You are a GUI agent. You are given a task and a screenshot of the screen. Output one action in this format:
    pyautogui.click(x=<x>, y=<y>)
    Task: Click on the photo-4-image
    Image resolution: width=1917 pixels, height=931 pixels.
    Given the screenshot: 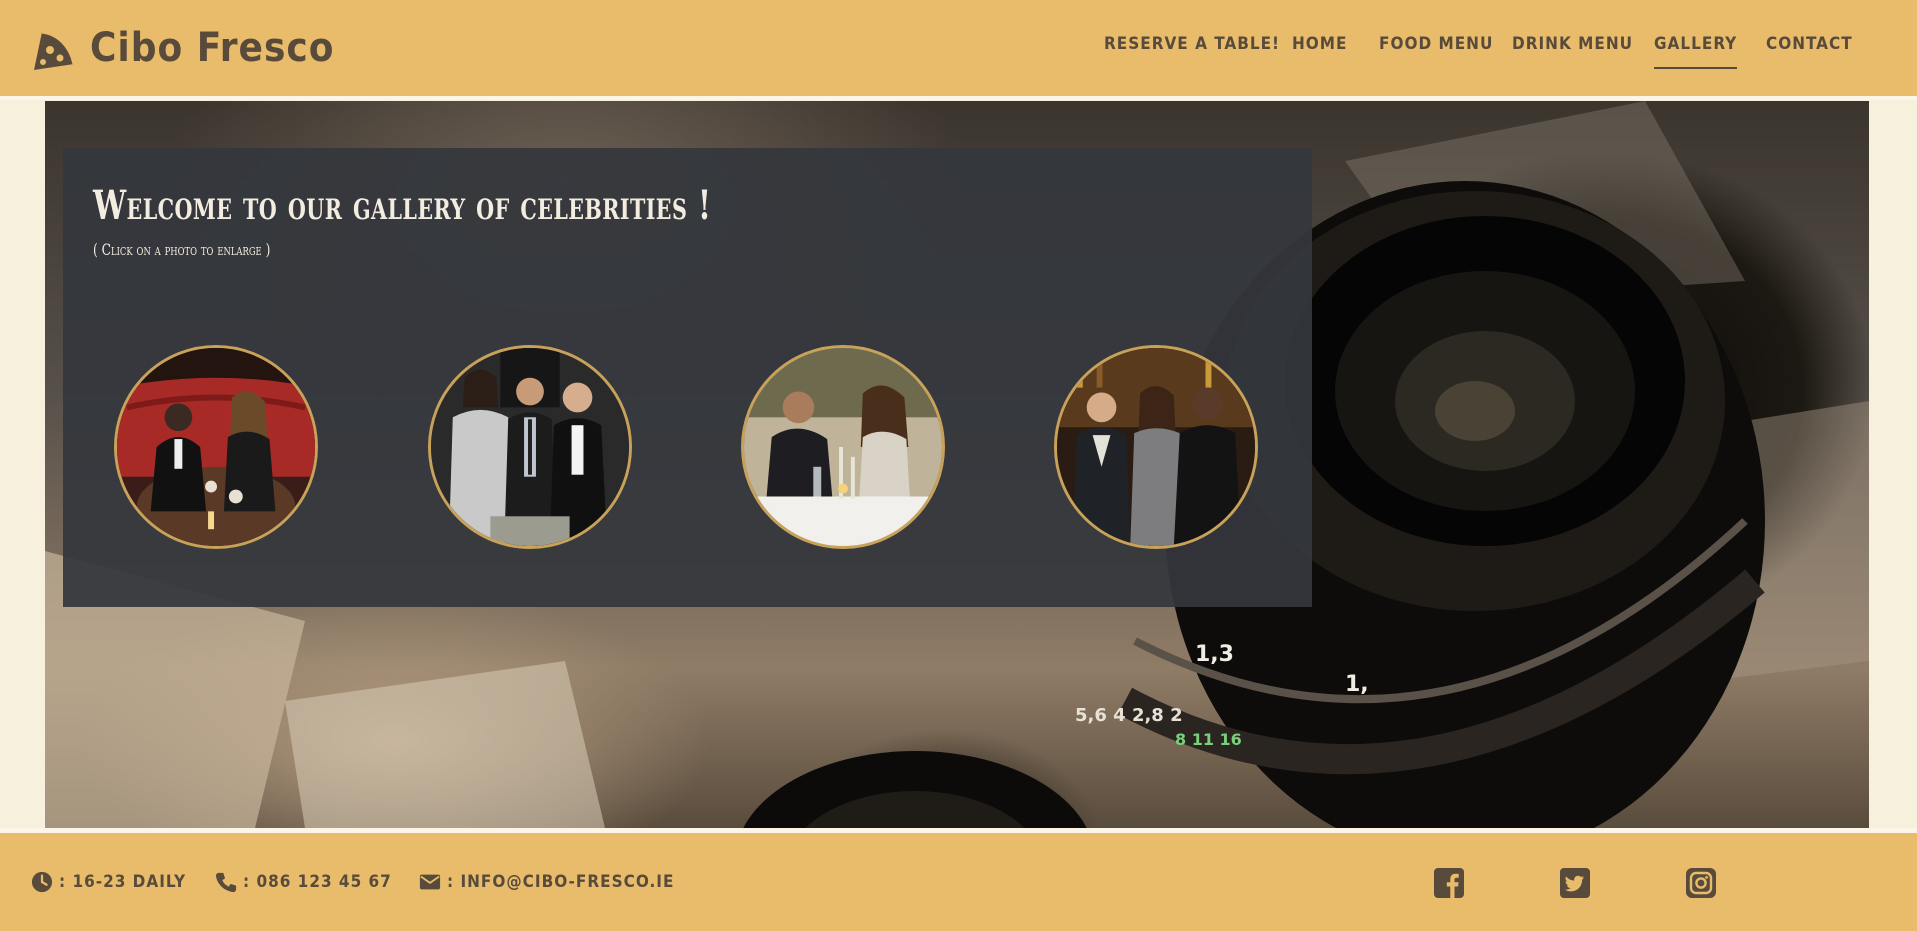 What is the action you would take?
    pyautogui.click(x=1156, y=447)
    